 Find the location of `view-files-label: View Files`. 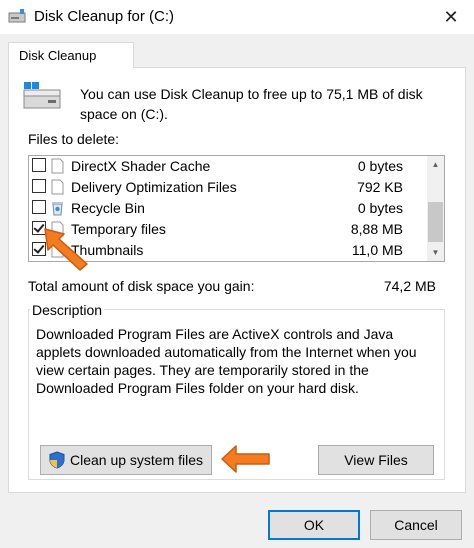

view-files-label: View Files is located at coordinates (376, 460).